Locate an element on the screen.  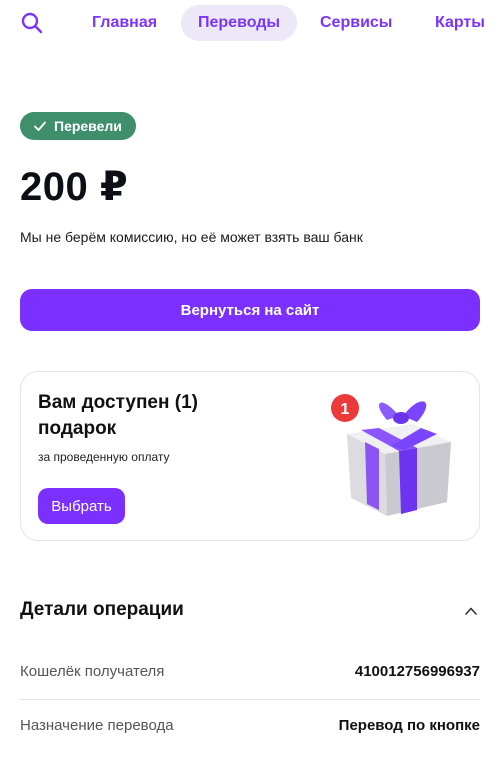
search-icon is located at coordinates (32, 23).